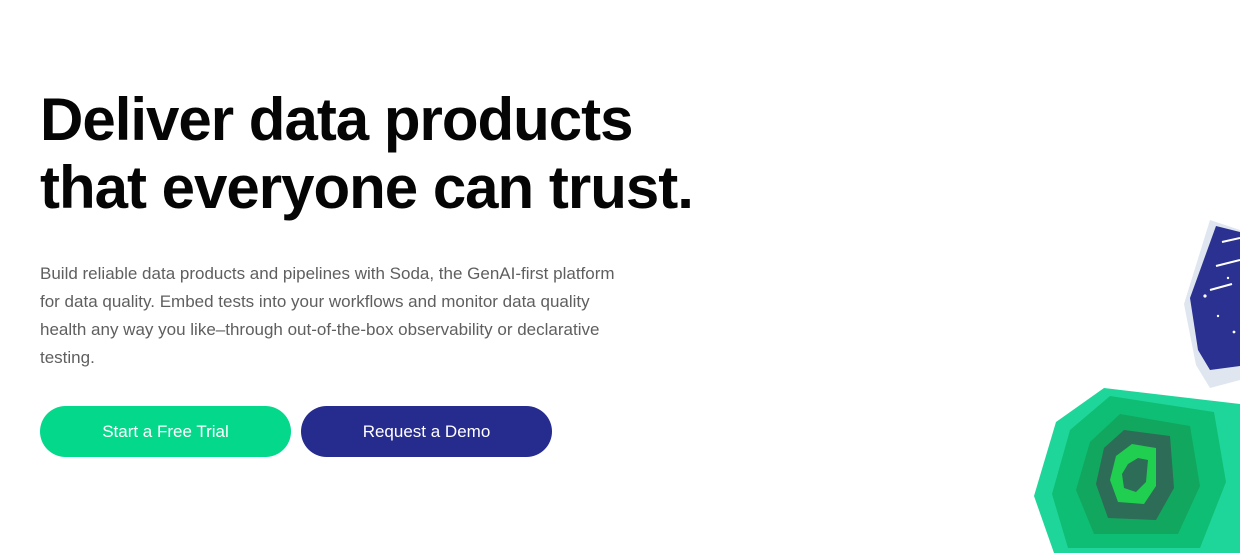  Describe the element at coordinates (1137, 470) in the screenshot. I see `green-contour-hexagon-graphic` at that location.